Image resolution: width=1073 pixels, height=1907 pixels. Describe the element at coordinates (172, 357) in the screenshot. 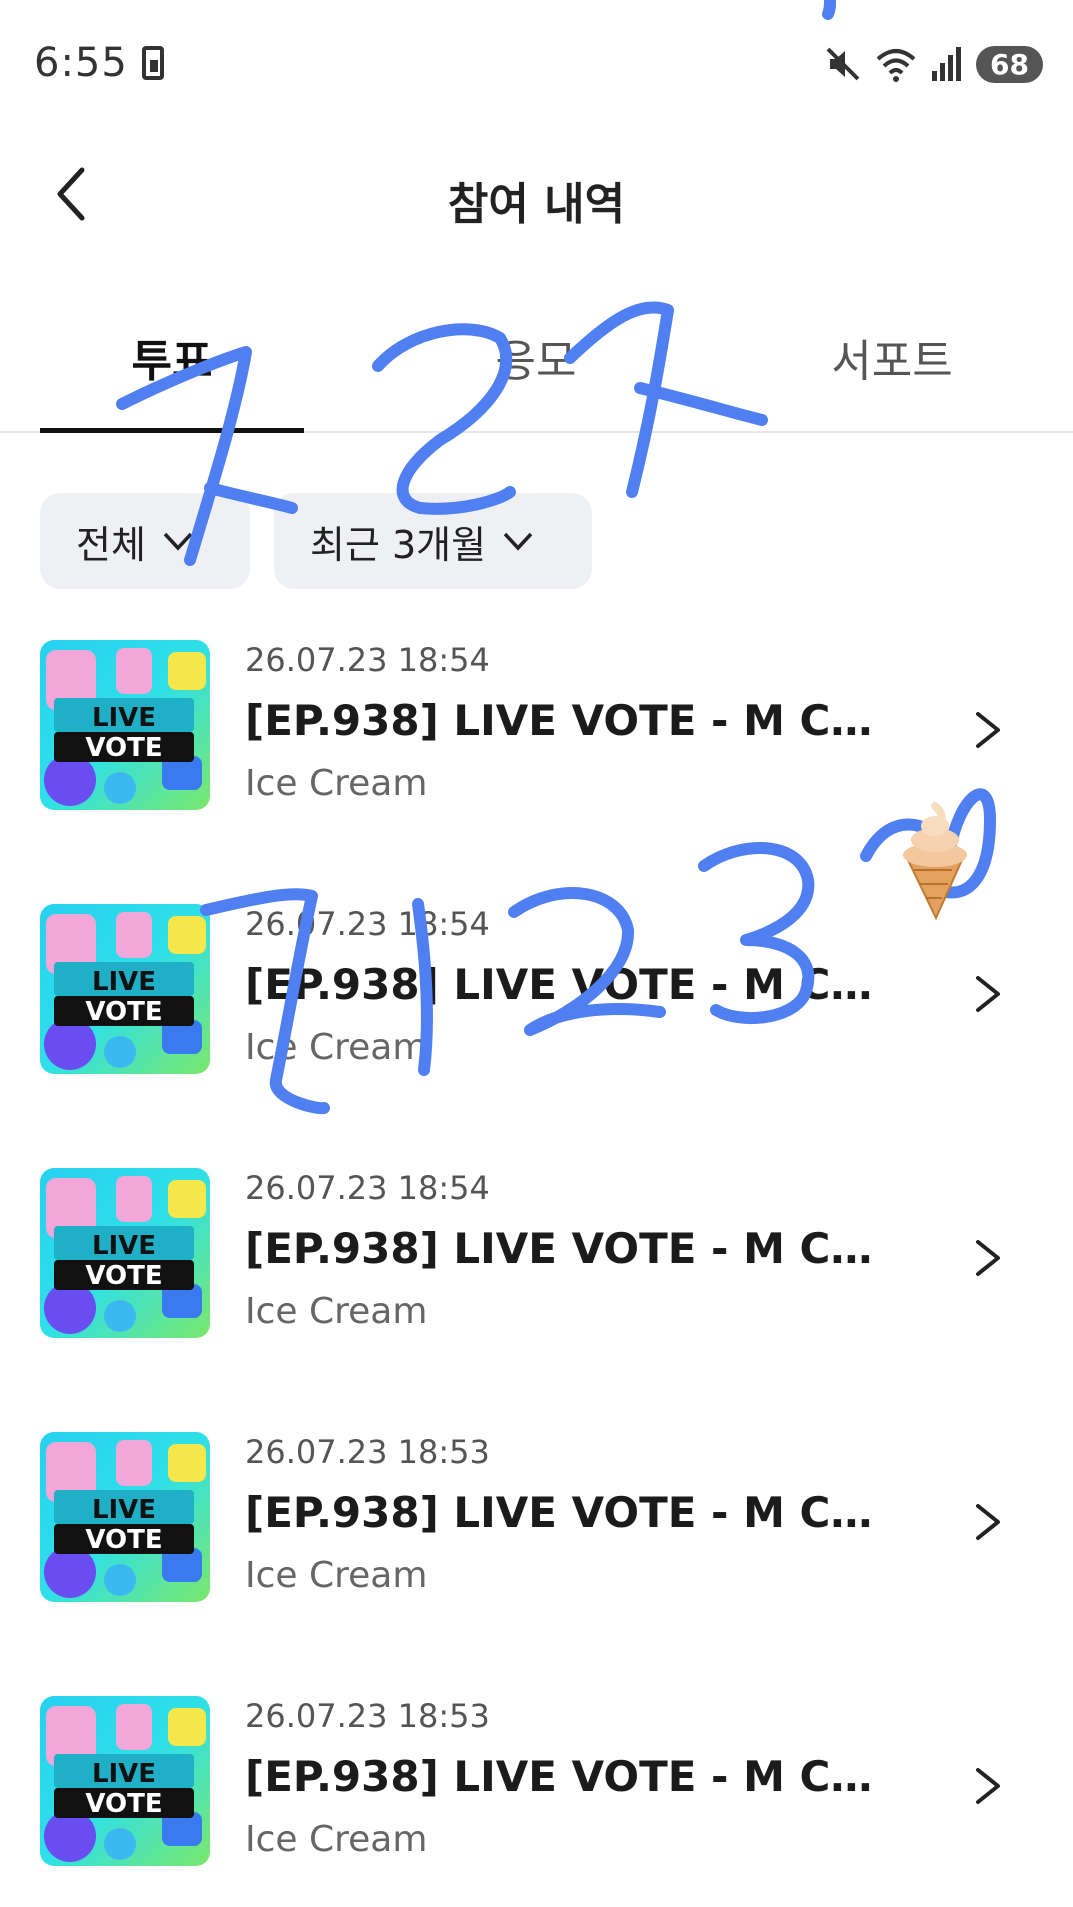

I see `tab-vote: 투표` at that location.